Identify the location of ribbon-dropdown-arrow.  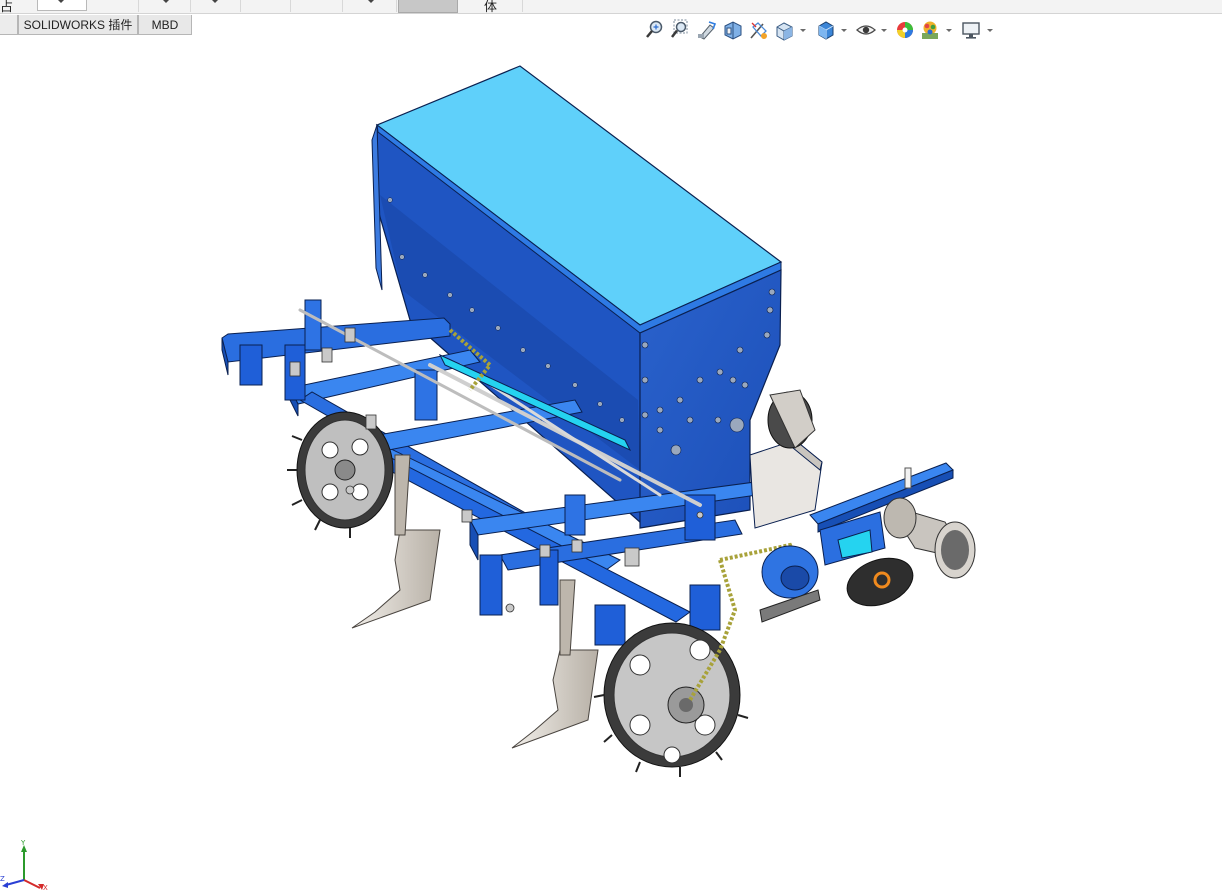
(61, 1).